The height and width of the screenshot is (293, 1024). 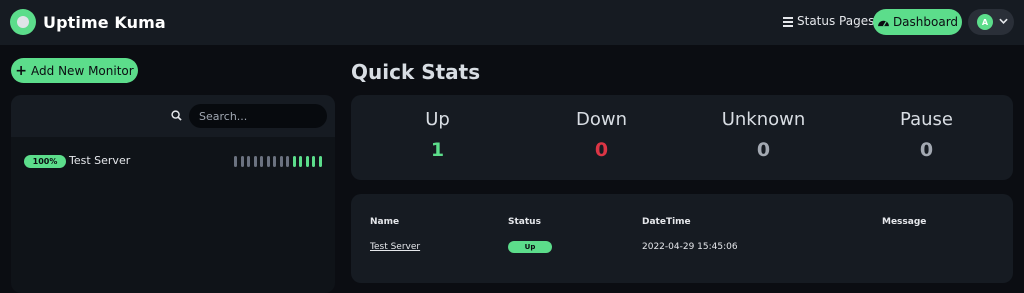 What do you see at coordinates (258, 116) in the screenshot?
I see `search-input` at bounding box center [258, 116].